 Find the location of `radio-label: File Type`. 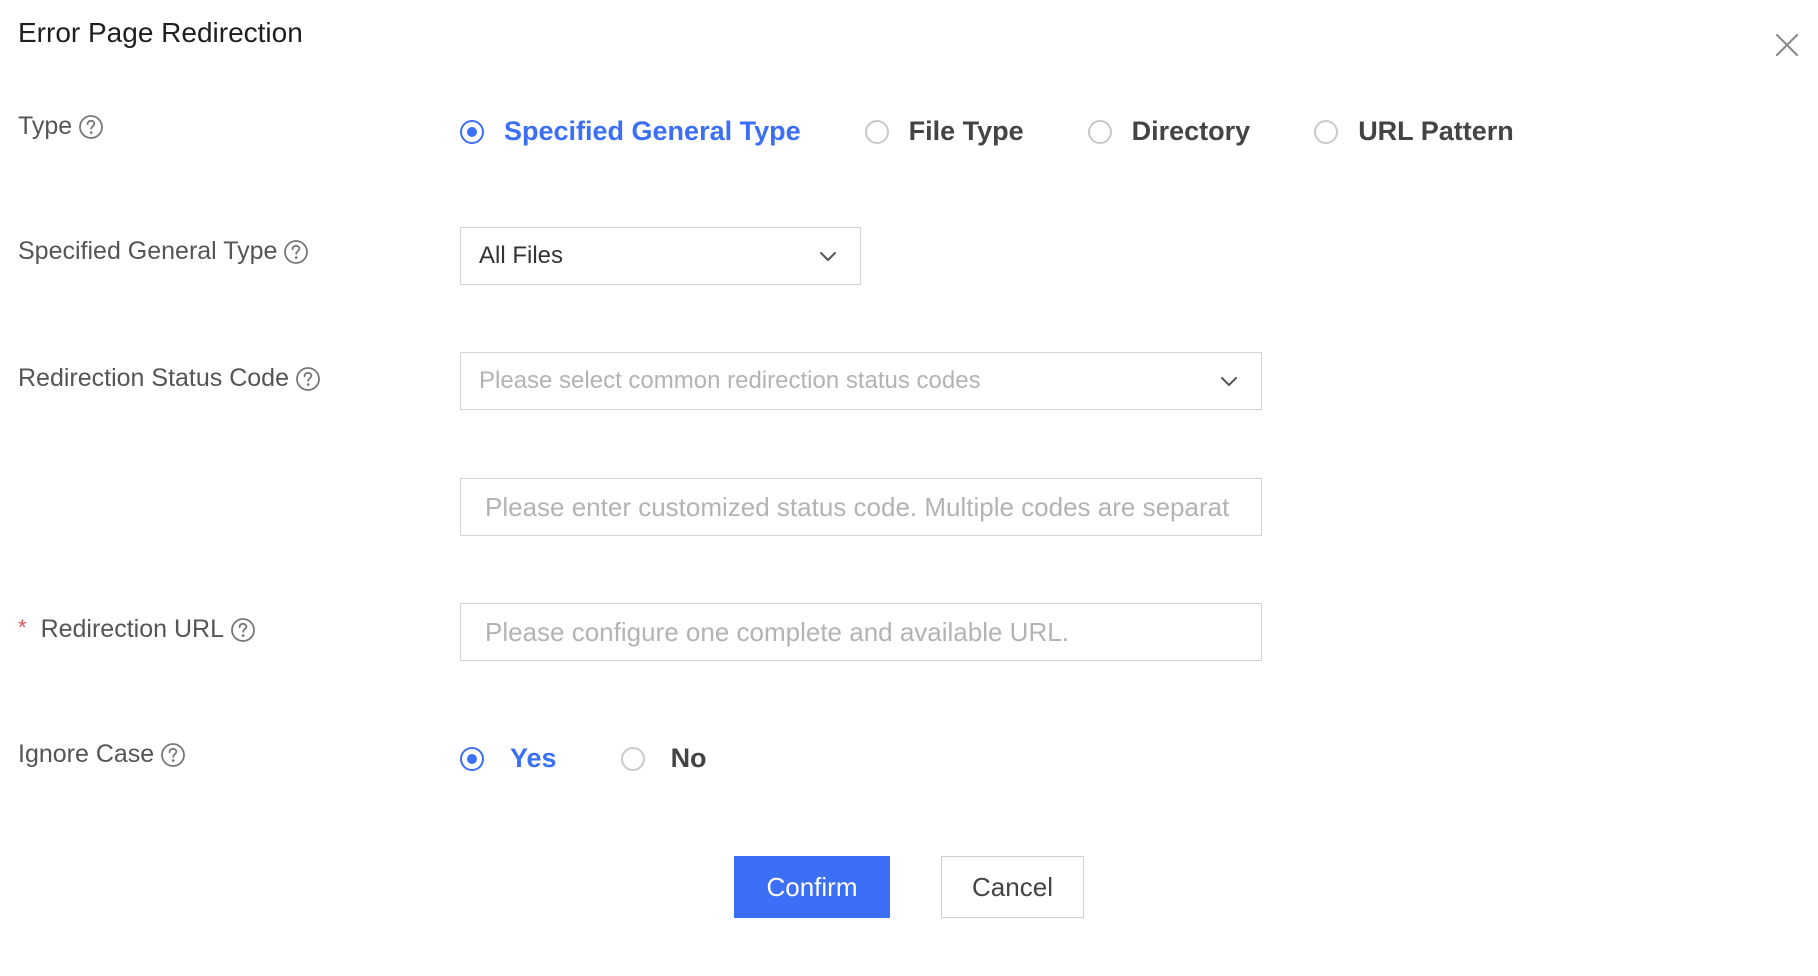

radio-label: File Type is located at coordinates (966, 131).